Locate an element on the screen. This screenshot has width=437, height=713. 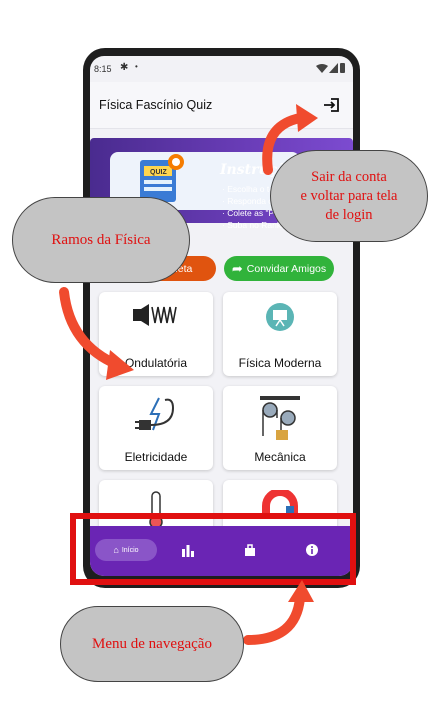
callout-navigation-text: Menu de navegação is located at coordinates (152, 643).